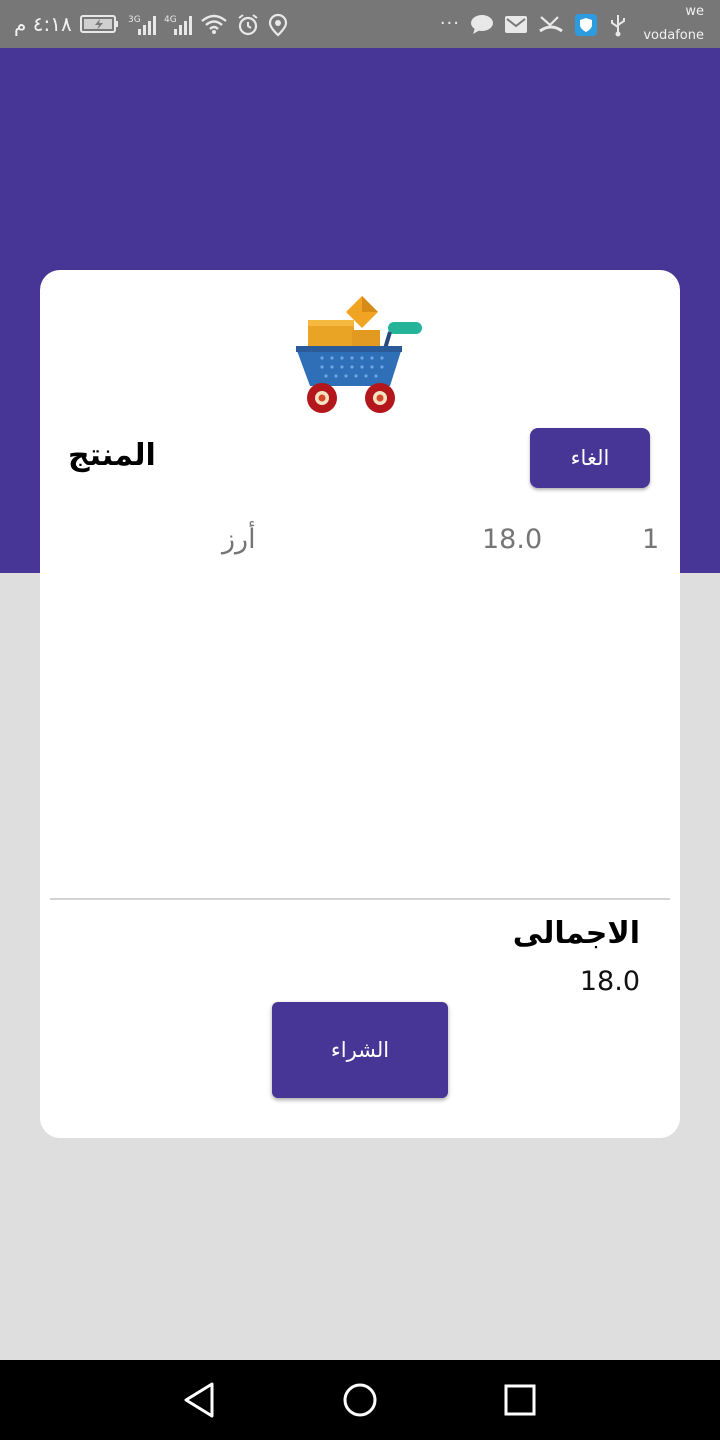  Describe the element at coordinates (134, 20) in the screenshot. I see `svg-text: 3G` at that location.